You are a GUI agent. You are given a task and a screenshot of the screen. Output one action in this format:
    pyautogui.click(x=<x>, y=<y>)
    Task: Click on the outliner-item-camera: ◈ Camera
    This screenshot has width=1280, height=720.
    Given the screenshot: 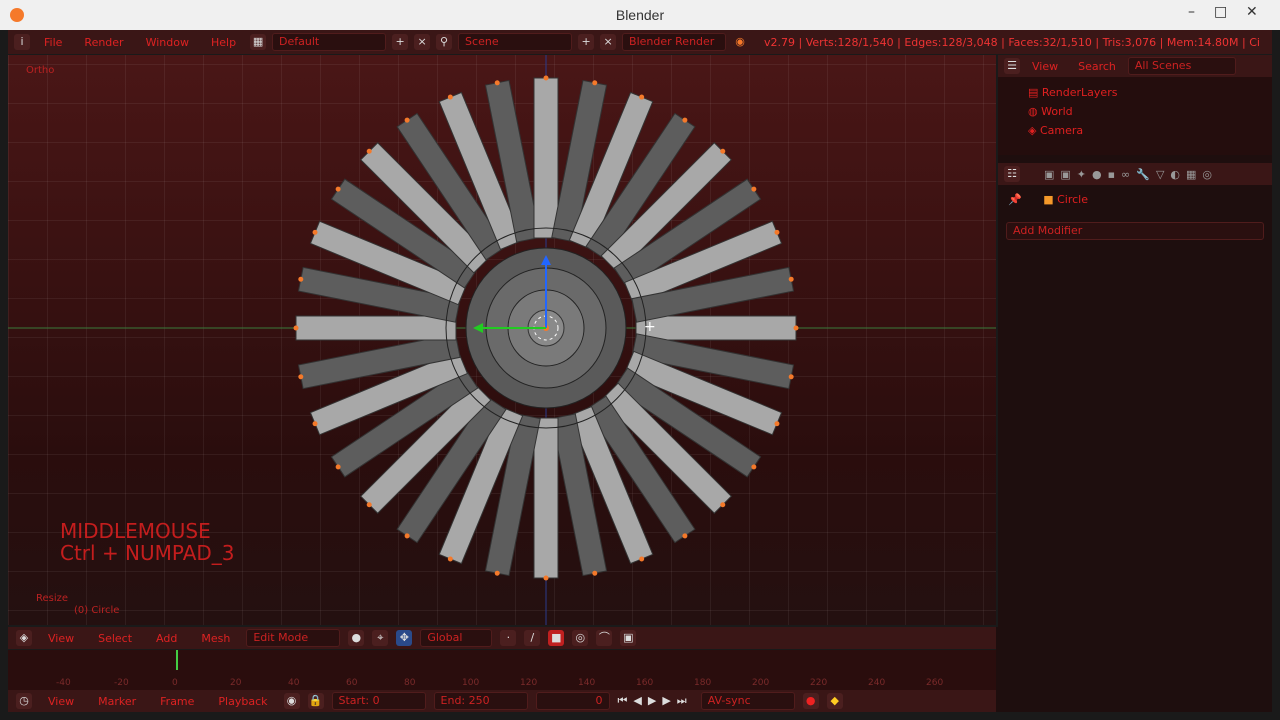 What is the action you would take?
    pyautogui.click(x=1150, y=130)
    